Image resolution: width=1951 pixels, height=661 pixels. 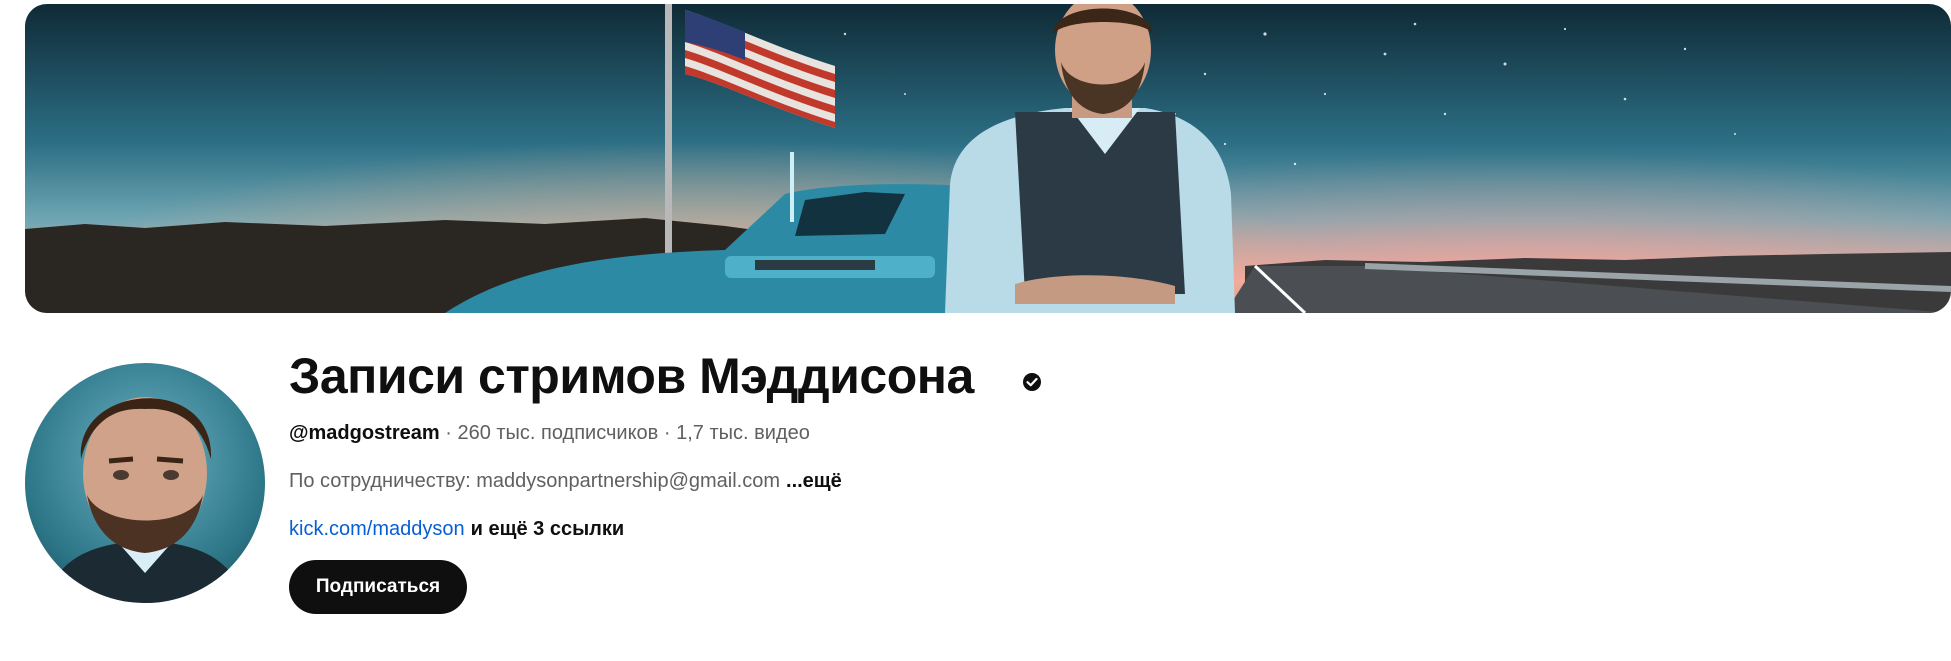 What do you see at coordinates (548, 529) in the screenshot?
I see `more-links-button: и ещё 3 ссылки` at bounding box center [548, 529].